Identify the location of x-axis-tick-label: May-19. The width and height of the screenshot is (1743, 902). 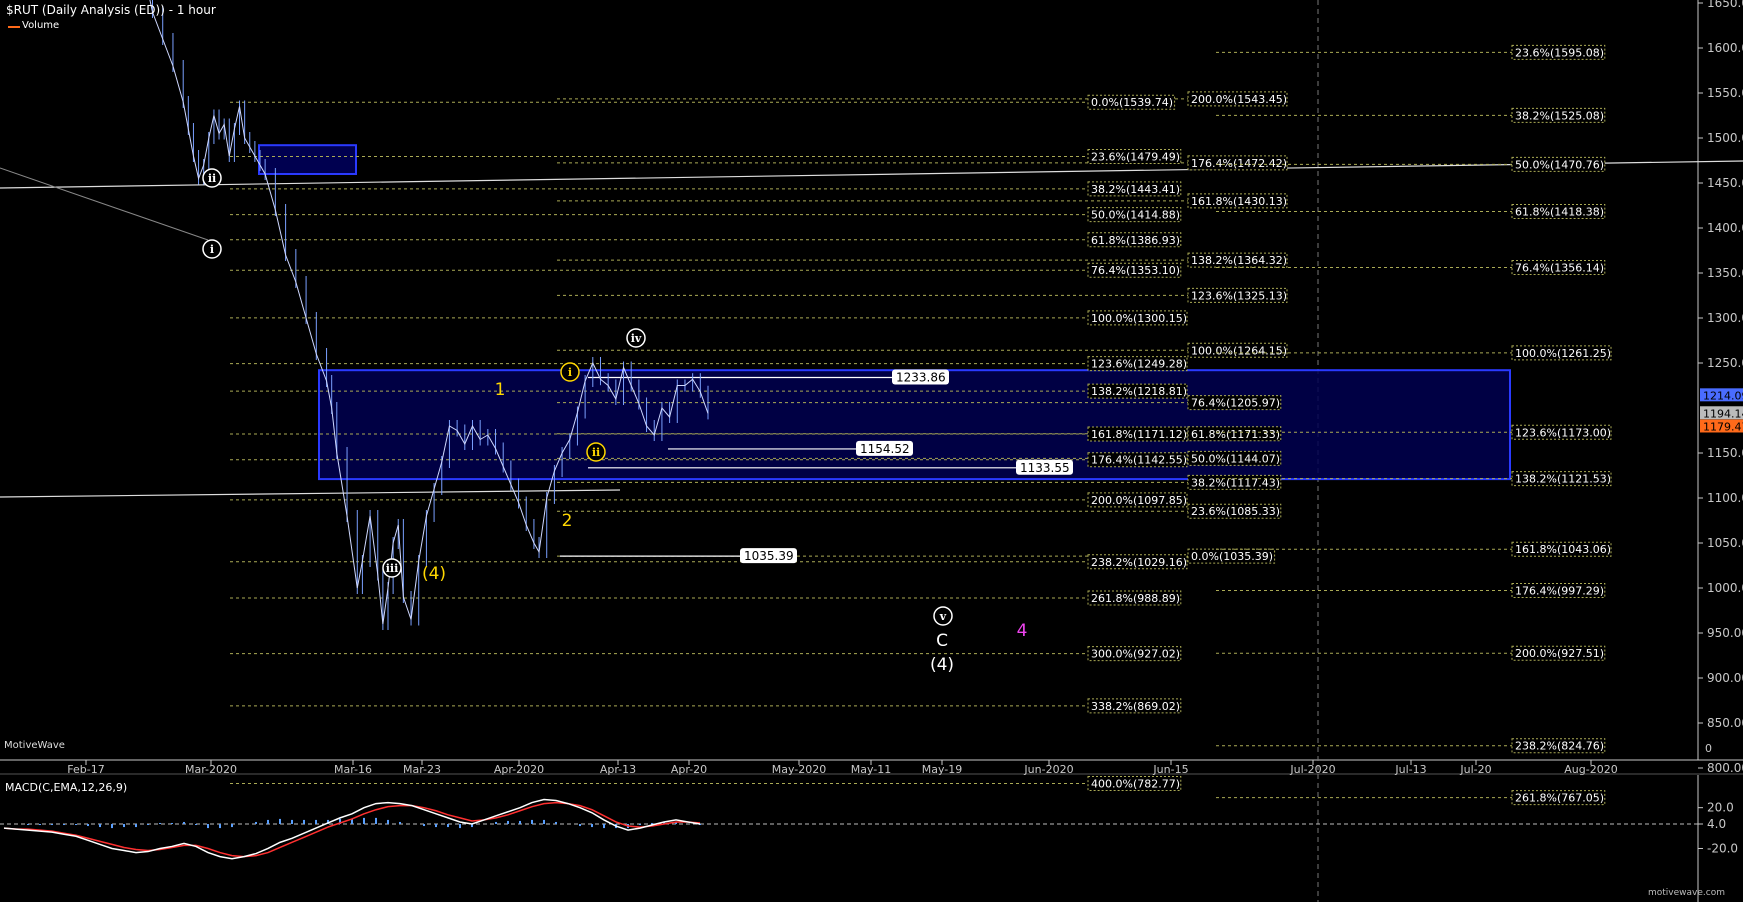
(942, 769).